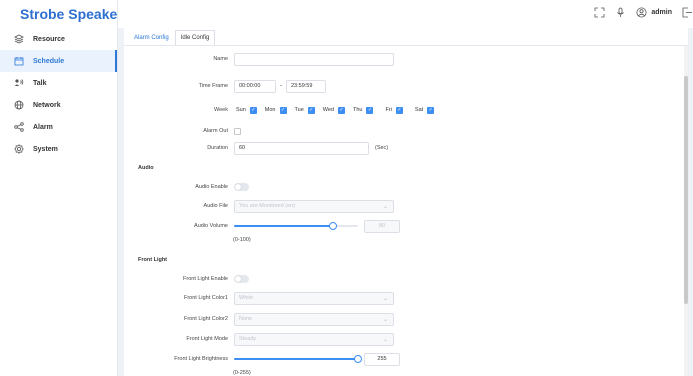  Describe the element at coordinates (599, 12) in the screenshot. I see `fullscreen-icon` at that location.